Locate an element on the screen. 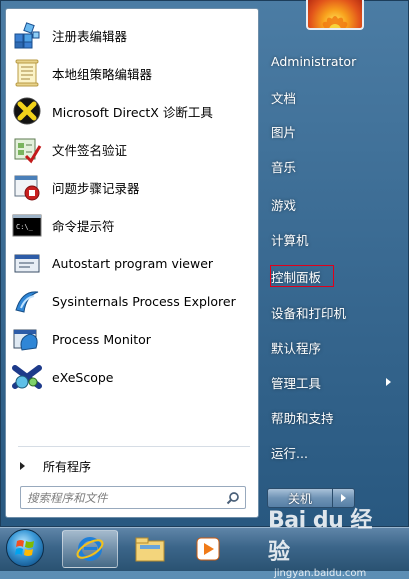 The width and height of the screenshot is (409, 579). right-item-label: 计算机 is located at coordinates (290, 240).